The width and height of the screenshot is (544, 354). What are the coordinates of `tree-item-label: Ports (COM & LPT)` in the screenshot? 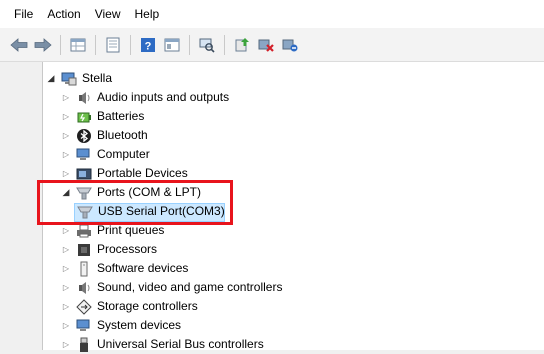 It's located at (149, 192).